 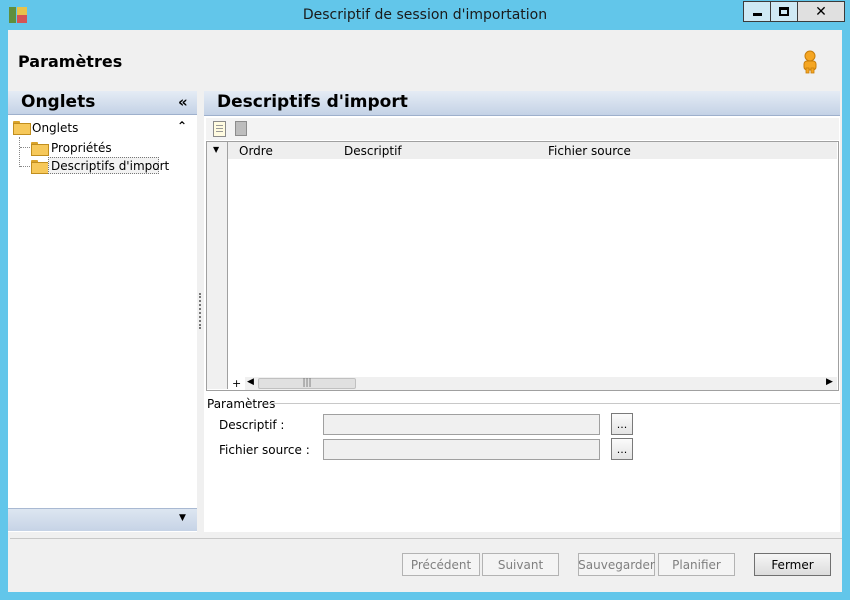 I want to click on close-button: Fermer, so click(x=792, y=564).